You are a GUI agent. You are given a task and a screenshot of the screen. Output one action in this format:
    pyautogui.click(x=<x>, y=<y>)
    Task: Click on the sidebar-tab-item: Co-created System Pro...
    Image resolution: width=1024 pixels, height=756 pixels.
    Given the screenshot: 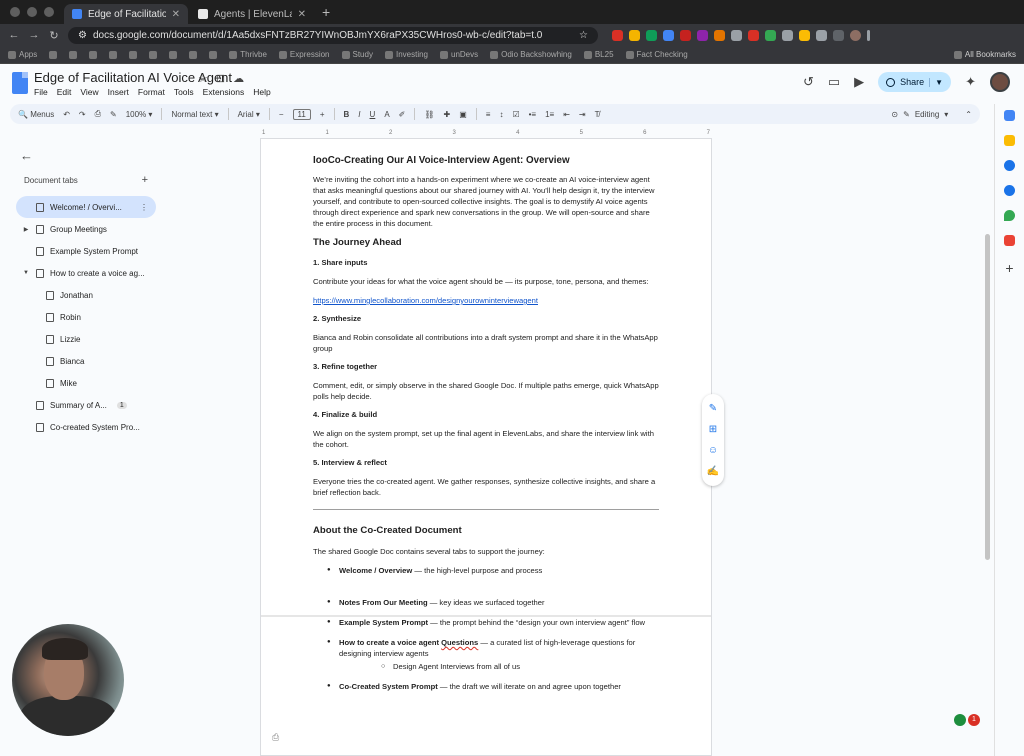 What is the action you would take?
    pyautogui.click(x=86, y=427)
    